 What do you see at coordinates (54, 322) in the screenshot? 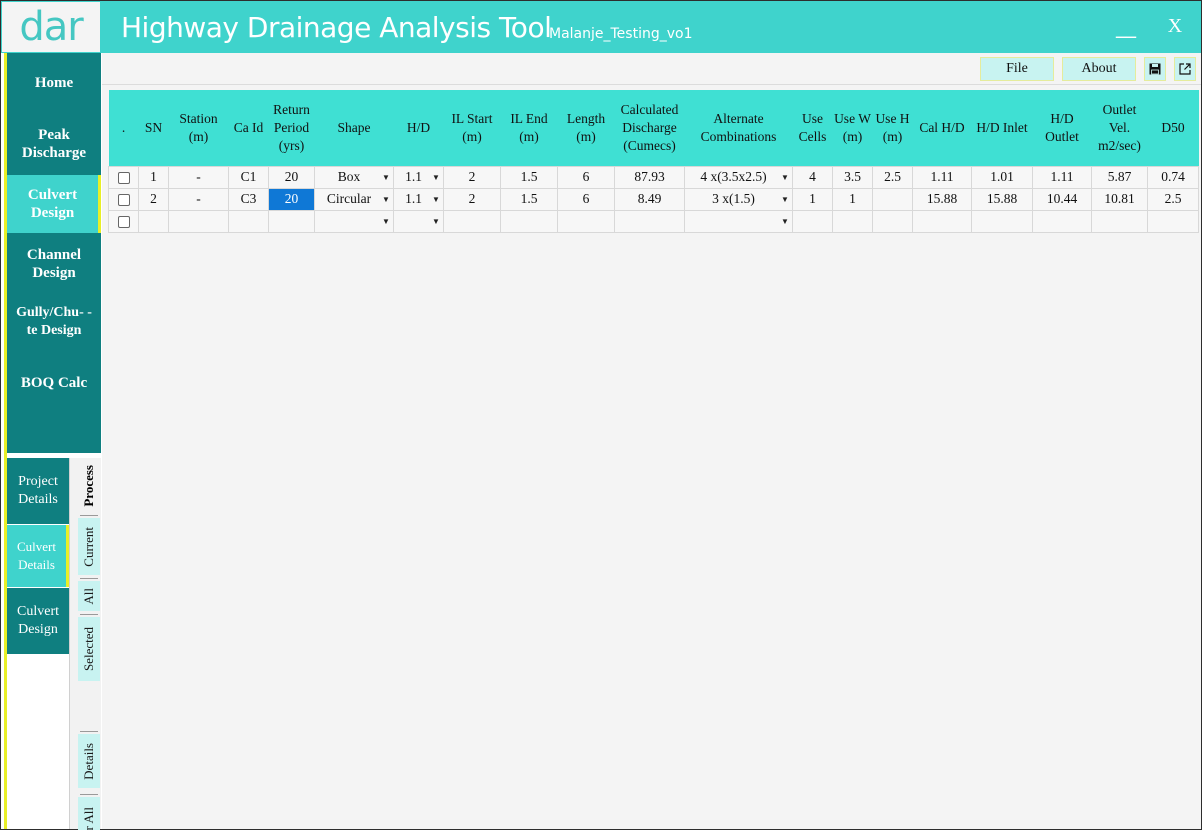
I see `nav-gully-chute-design: Gully/Chu- -te Design` at bounding box center [54, 322].